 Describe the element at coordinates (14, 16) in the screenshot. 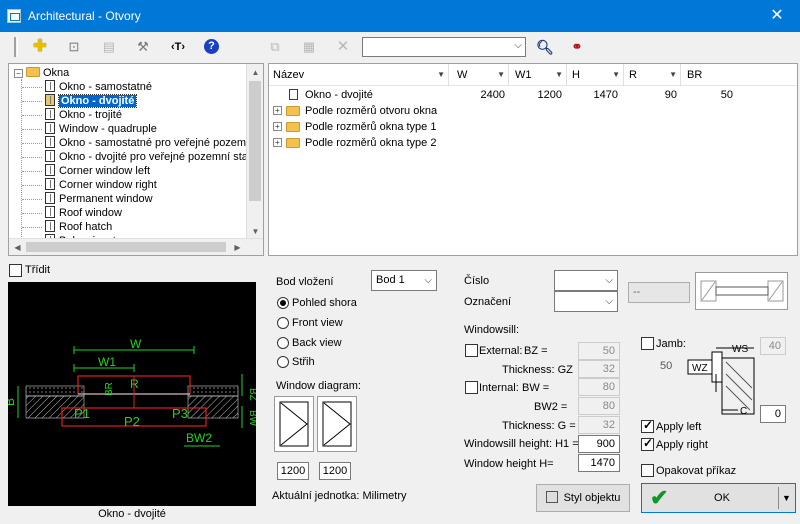

I see `app-icon` at that location.